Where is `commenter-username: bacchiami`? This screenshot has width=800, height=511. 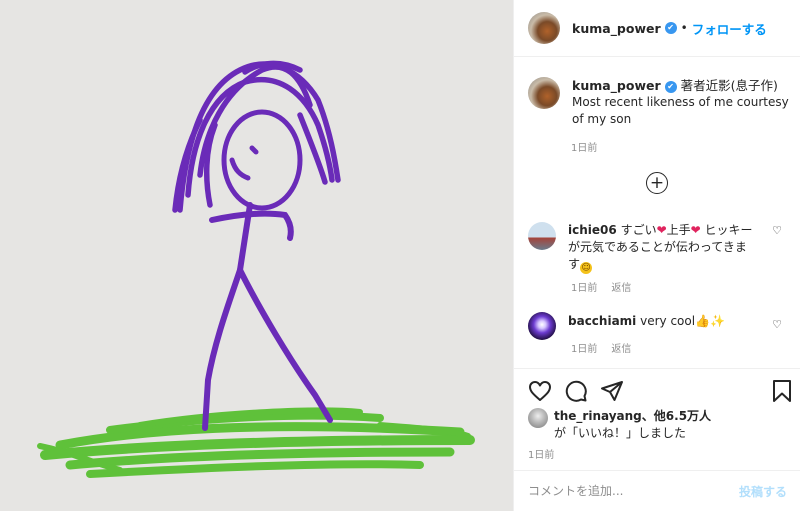 commenter-username: bacchiami is located at coordinates (602, 321).